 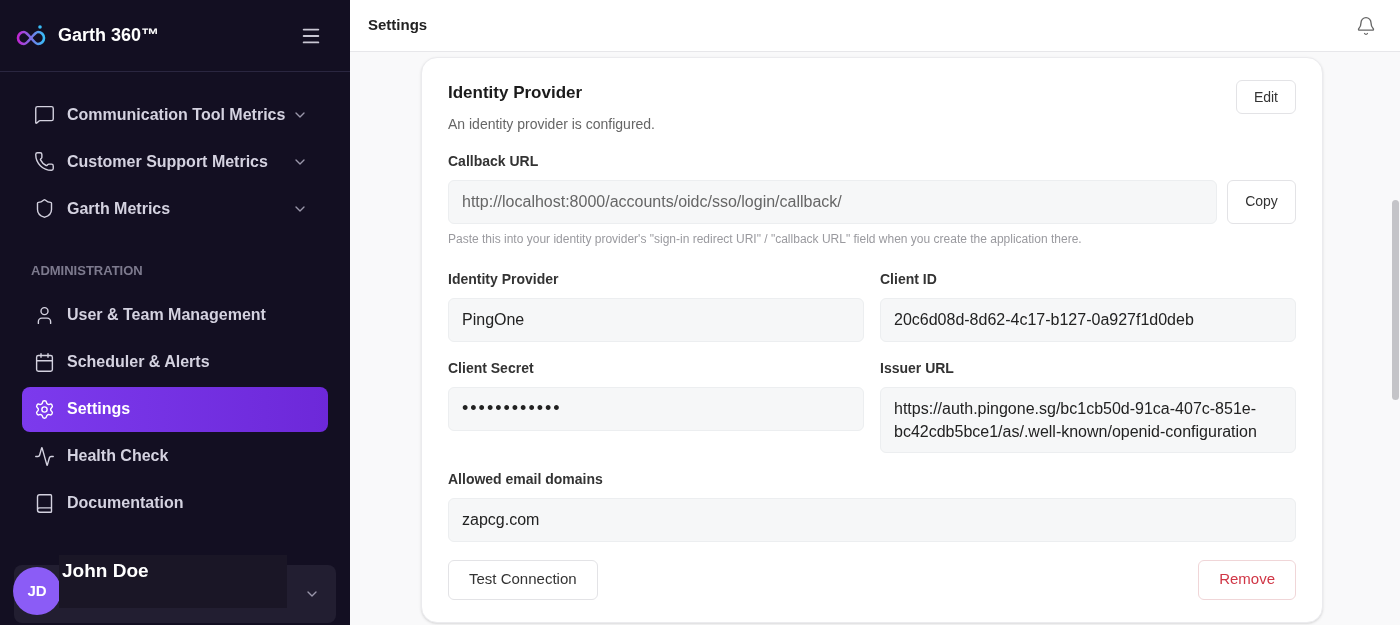 I want to click on chat-icon, so click(x=44, y=114).